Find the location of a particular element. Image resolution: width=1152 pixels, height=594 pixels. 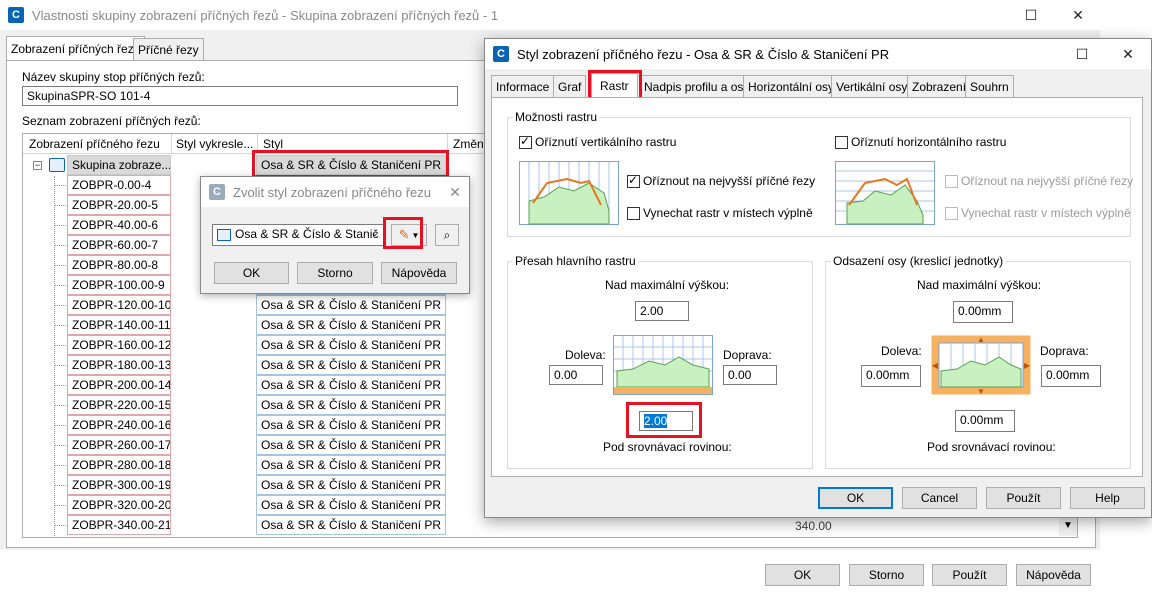

padding-right-input: 0.00 is located at coordinates (750, 375).